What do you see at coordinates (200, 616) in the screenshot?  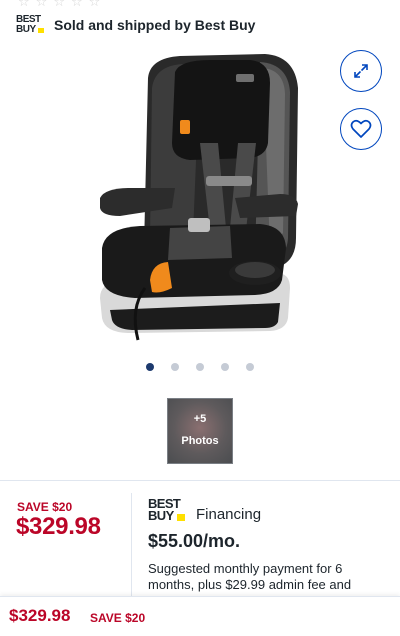 I see `sticky-price-bar: $329.98 SAVE $20` at bounding box center [200, 616].